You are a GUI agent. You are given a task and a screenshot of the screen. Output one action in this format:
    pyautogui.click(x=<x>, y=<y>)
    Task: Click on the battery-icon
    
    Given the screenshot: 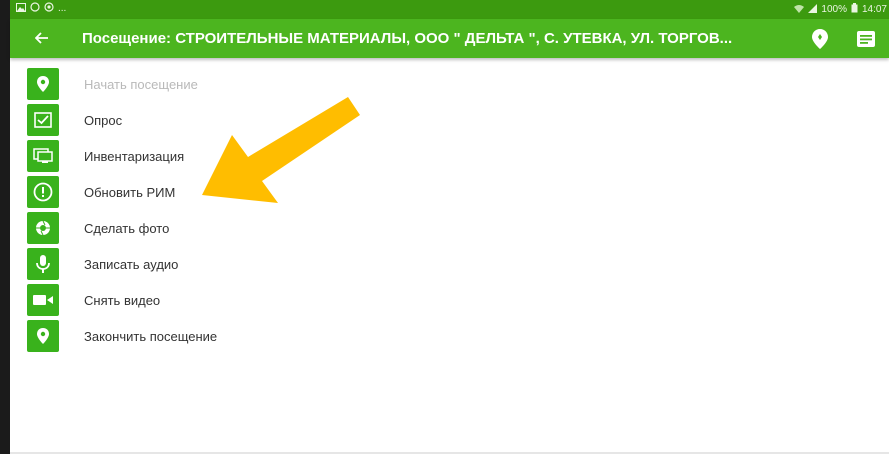 What is the action you would take?
    pyautogui.click(x=854, y=9)
    